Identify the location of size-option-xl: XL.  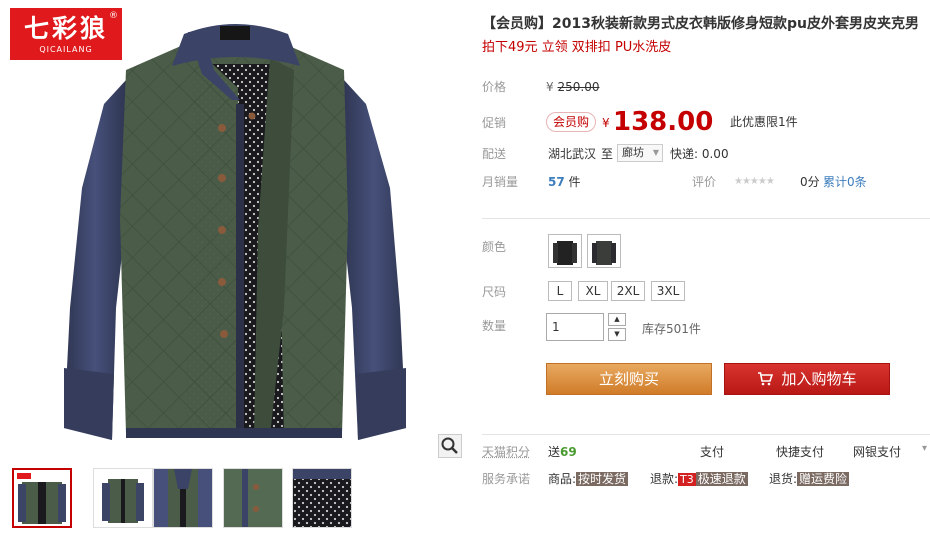
(593, 291).